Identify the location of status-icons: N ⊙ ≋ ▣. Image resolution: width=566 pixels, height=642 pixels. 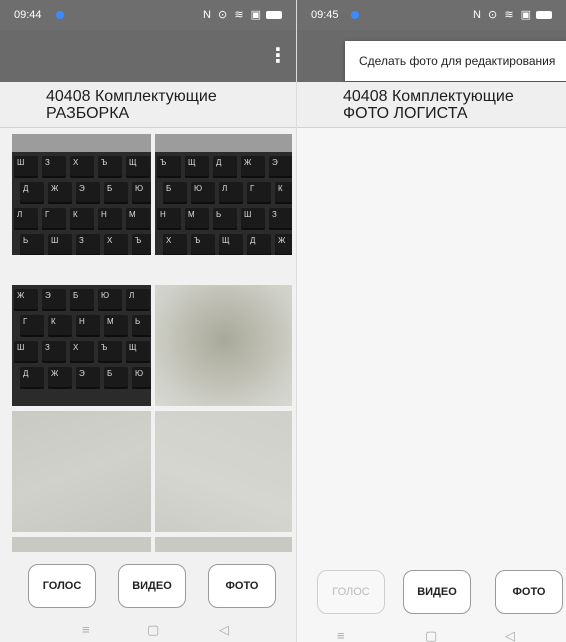
(242, 14).